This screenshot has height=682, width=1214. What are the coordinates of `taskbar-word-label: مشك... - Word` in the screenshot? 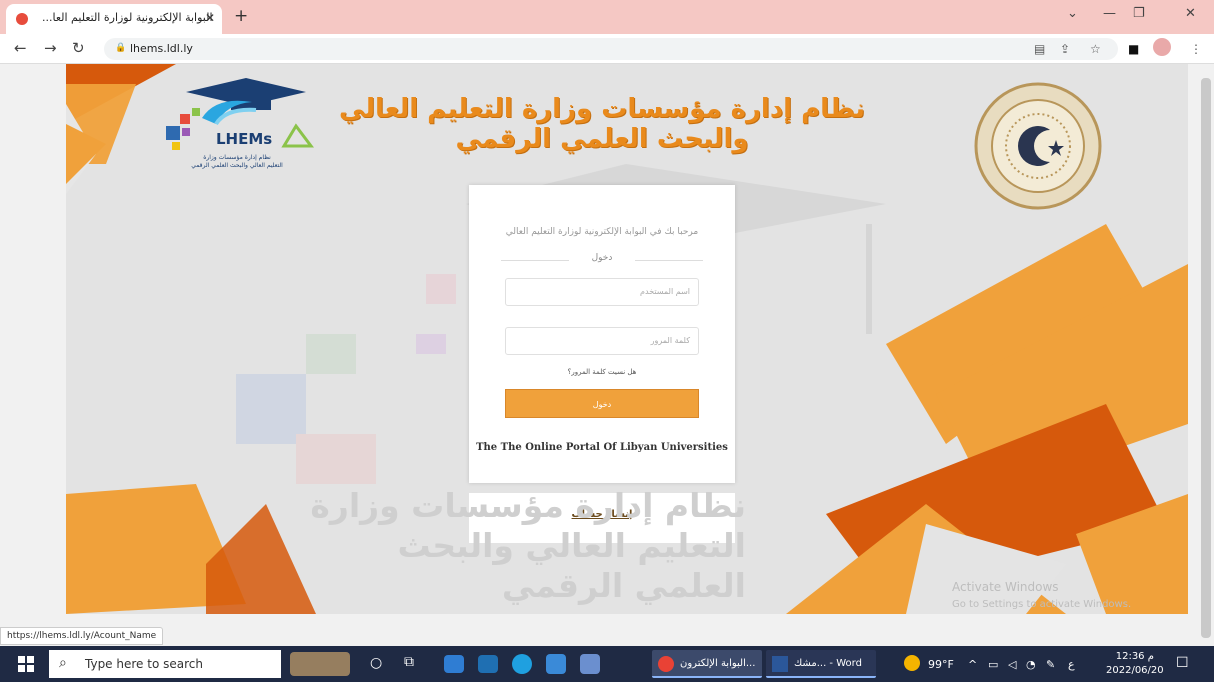 It's located at (828, 663).